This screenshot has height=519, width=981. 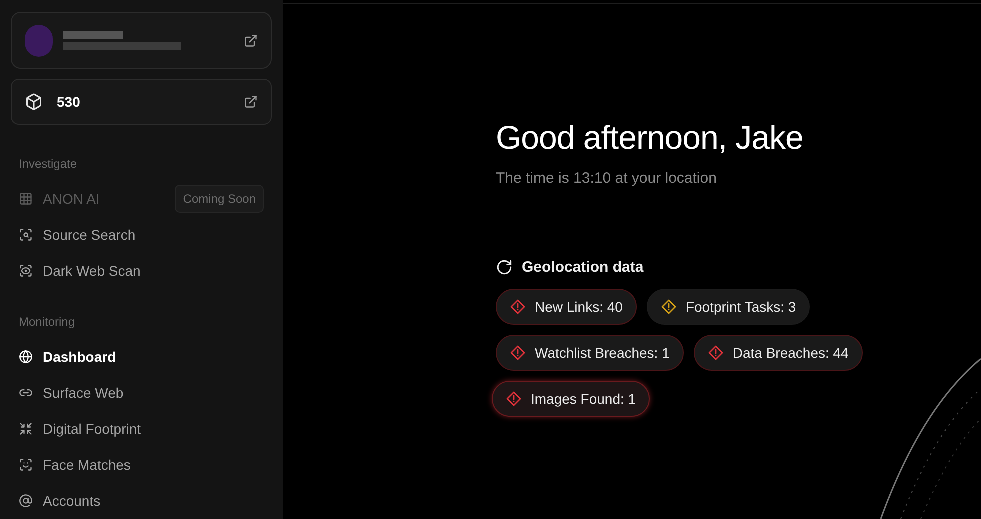 I want to click on cube-icon, so click(x=34, y=102).